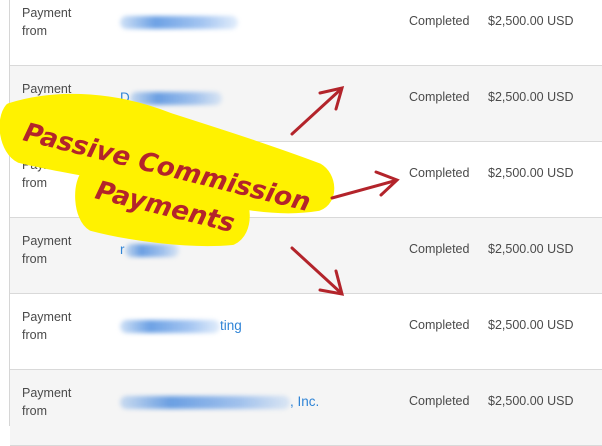 The width and height of the screenshot is (602, 446). I want to click on payer-name-link: , Inc., so click(219, 401).